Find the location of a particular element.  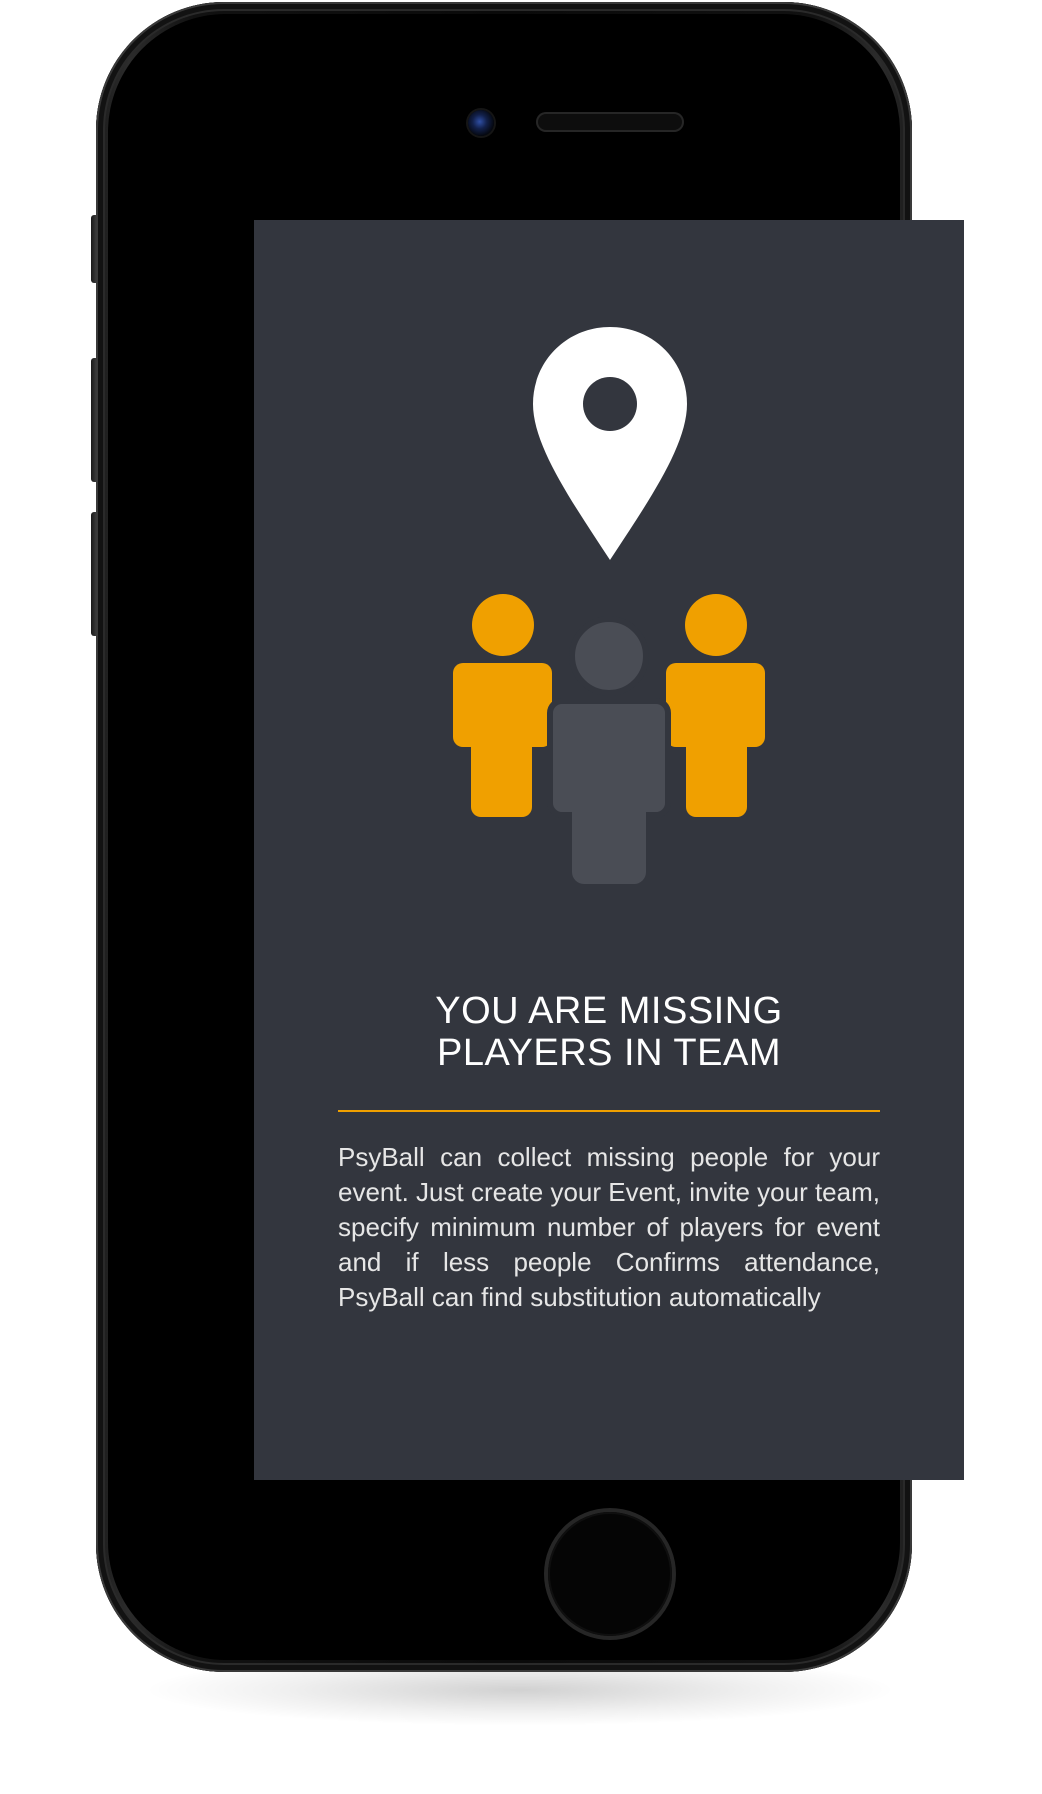

earpiece-speaker is located at coordinates (610, 122).